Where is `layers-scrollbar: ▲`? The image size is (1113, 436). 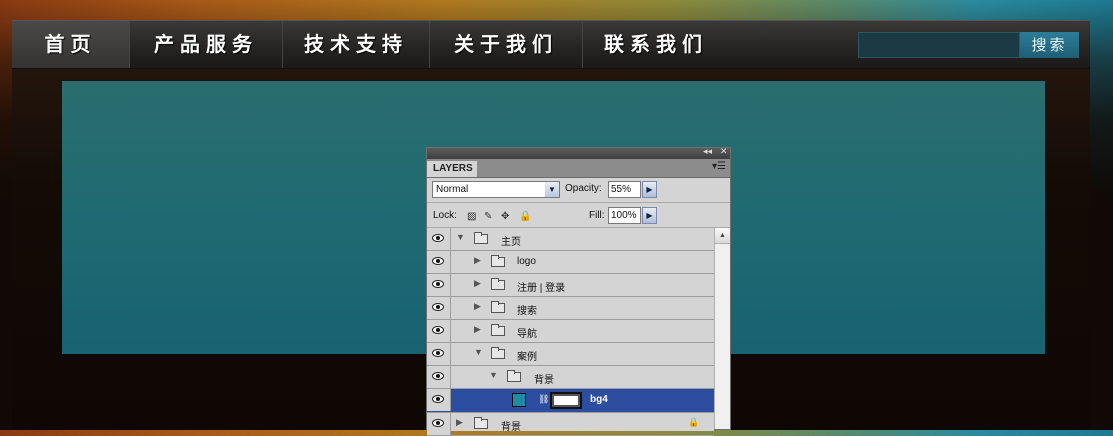
layers-scrollbar: ▲ is located at coordinates (722, 328).